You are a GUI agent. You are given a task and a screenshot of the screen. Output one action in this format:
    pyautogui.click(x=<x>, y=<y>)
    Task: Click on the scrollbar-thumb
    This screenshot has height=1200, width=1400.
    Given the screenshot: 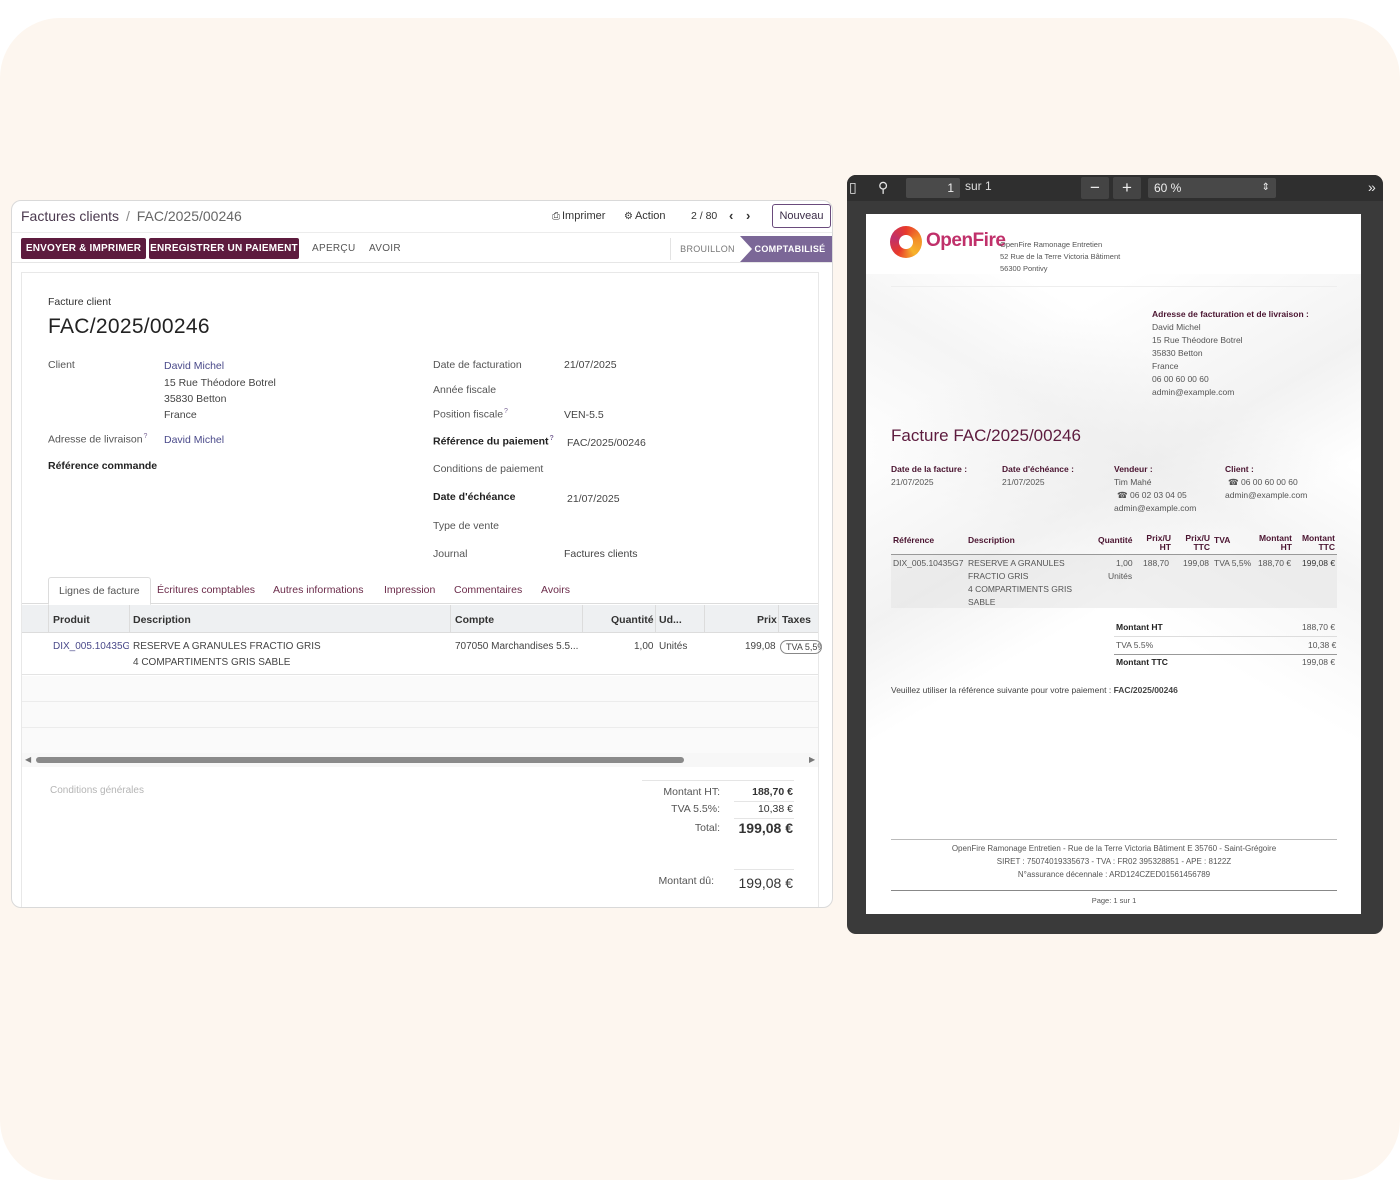 What is the action you would take?
    pyautogui.click(x=360, y=760)
    